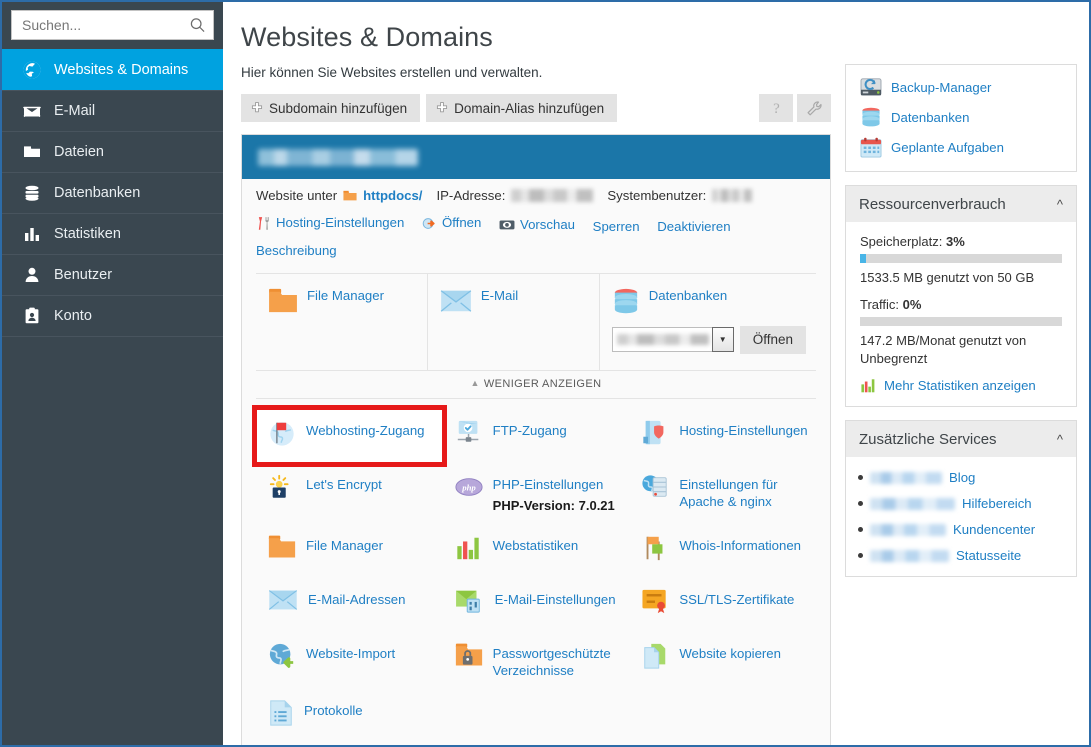 This screenshot has height=747, width=1091. Describe the element at coordinates (912, 503) in the screenshot. I see `service-prefix-redacted` at that location.